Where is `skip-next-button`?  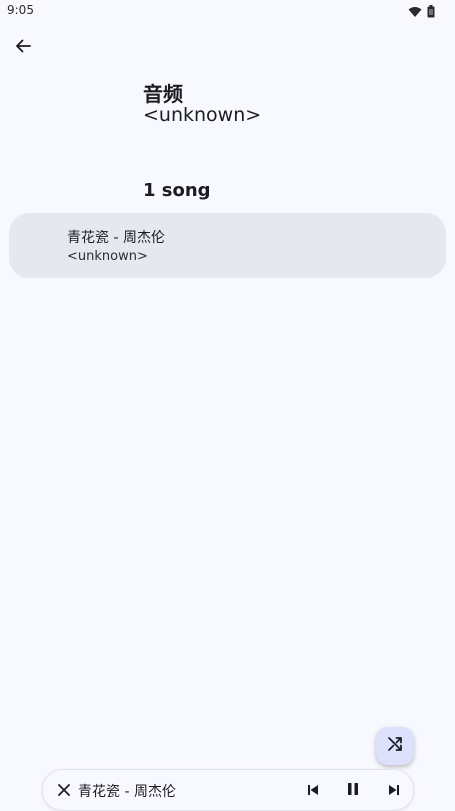 skip-next-button is located at coordinates (394, 790).